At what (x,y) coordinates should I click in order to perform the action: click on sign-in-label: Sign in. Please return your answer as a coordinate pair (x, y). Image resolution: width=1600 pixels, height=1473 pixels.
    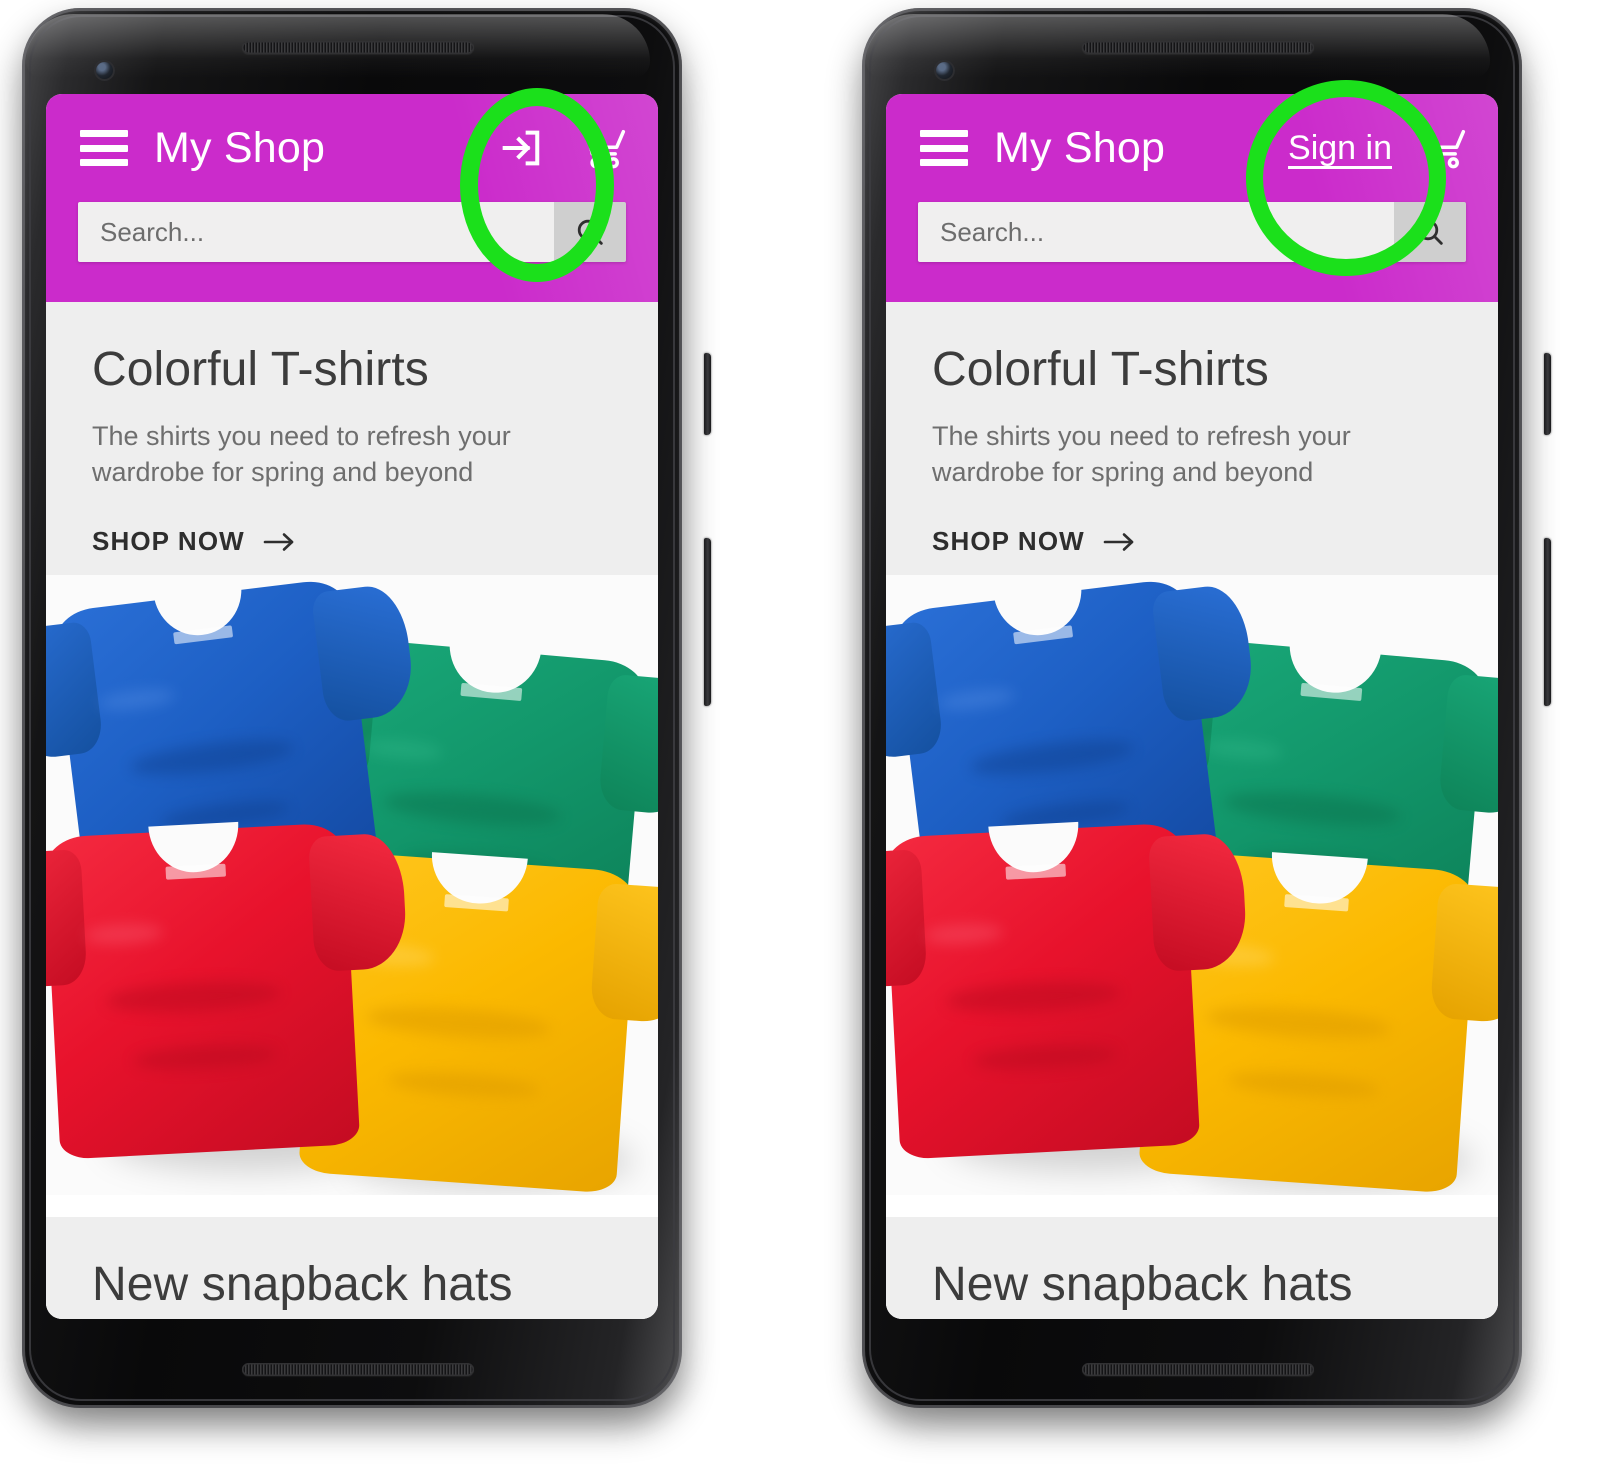
    Looking at the image, I should click on (1340, 148).